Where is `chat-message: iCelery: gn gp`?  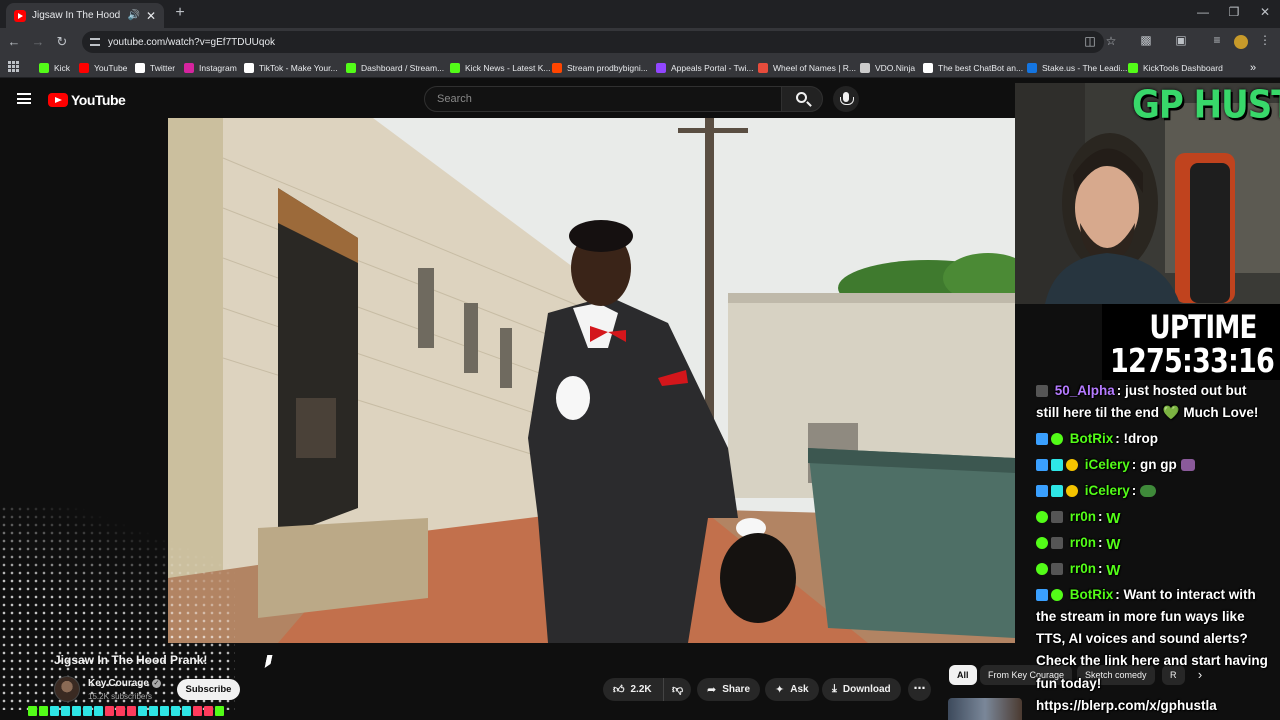 chat-message: iCelery: gn gp is located at coordinates (1115, 465).